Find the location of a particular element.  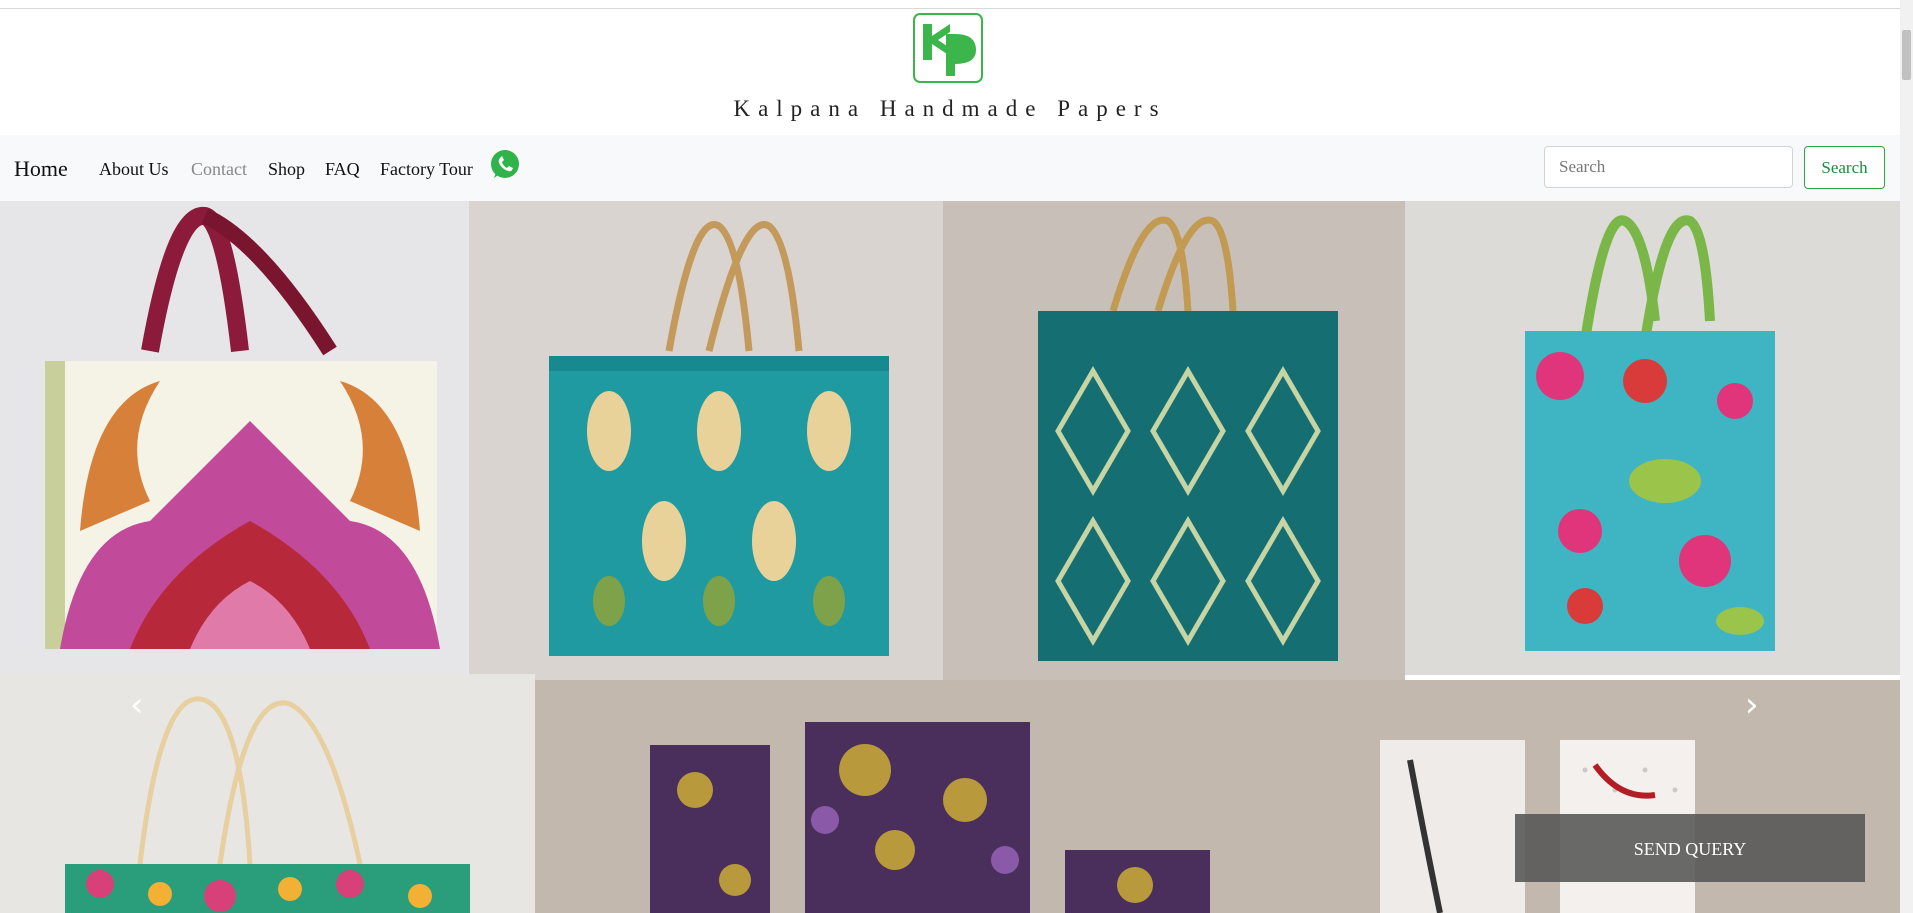

scrollbar-thumb is located at coordinates (1906, 55).